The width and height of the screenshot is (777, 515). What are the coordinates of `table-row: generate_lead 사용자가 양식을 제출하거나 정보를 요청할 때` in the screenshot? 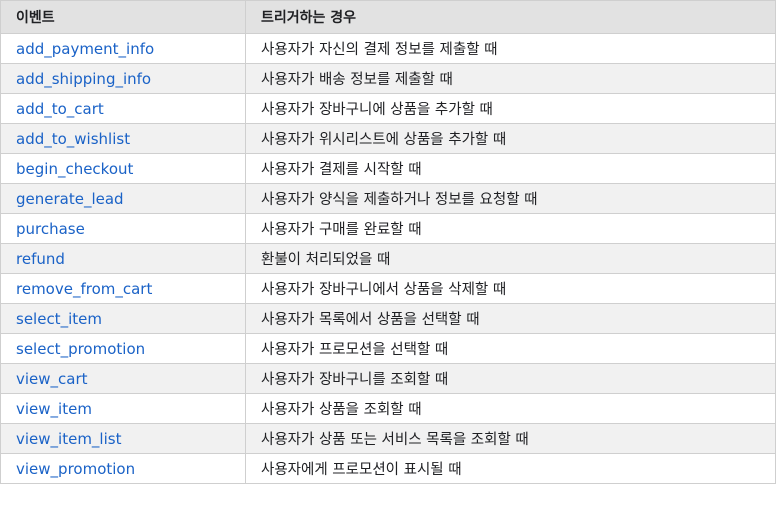 It's located at (388, 198).